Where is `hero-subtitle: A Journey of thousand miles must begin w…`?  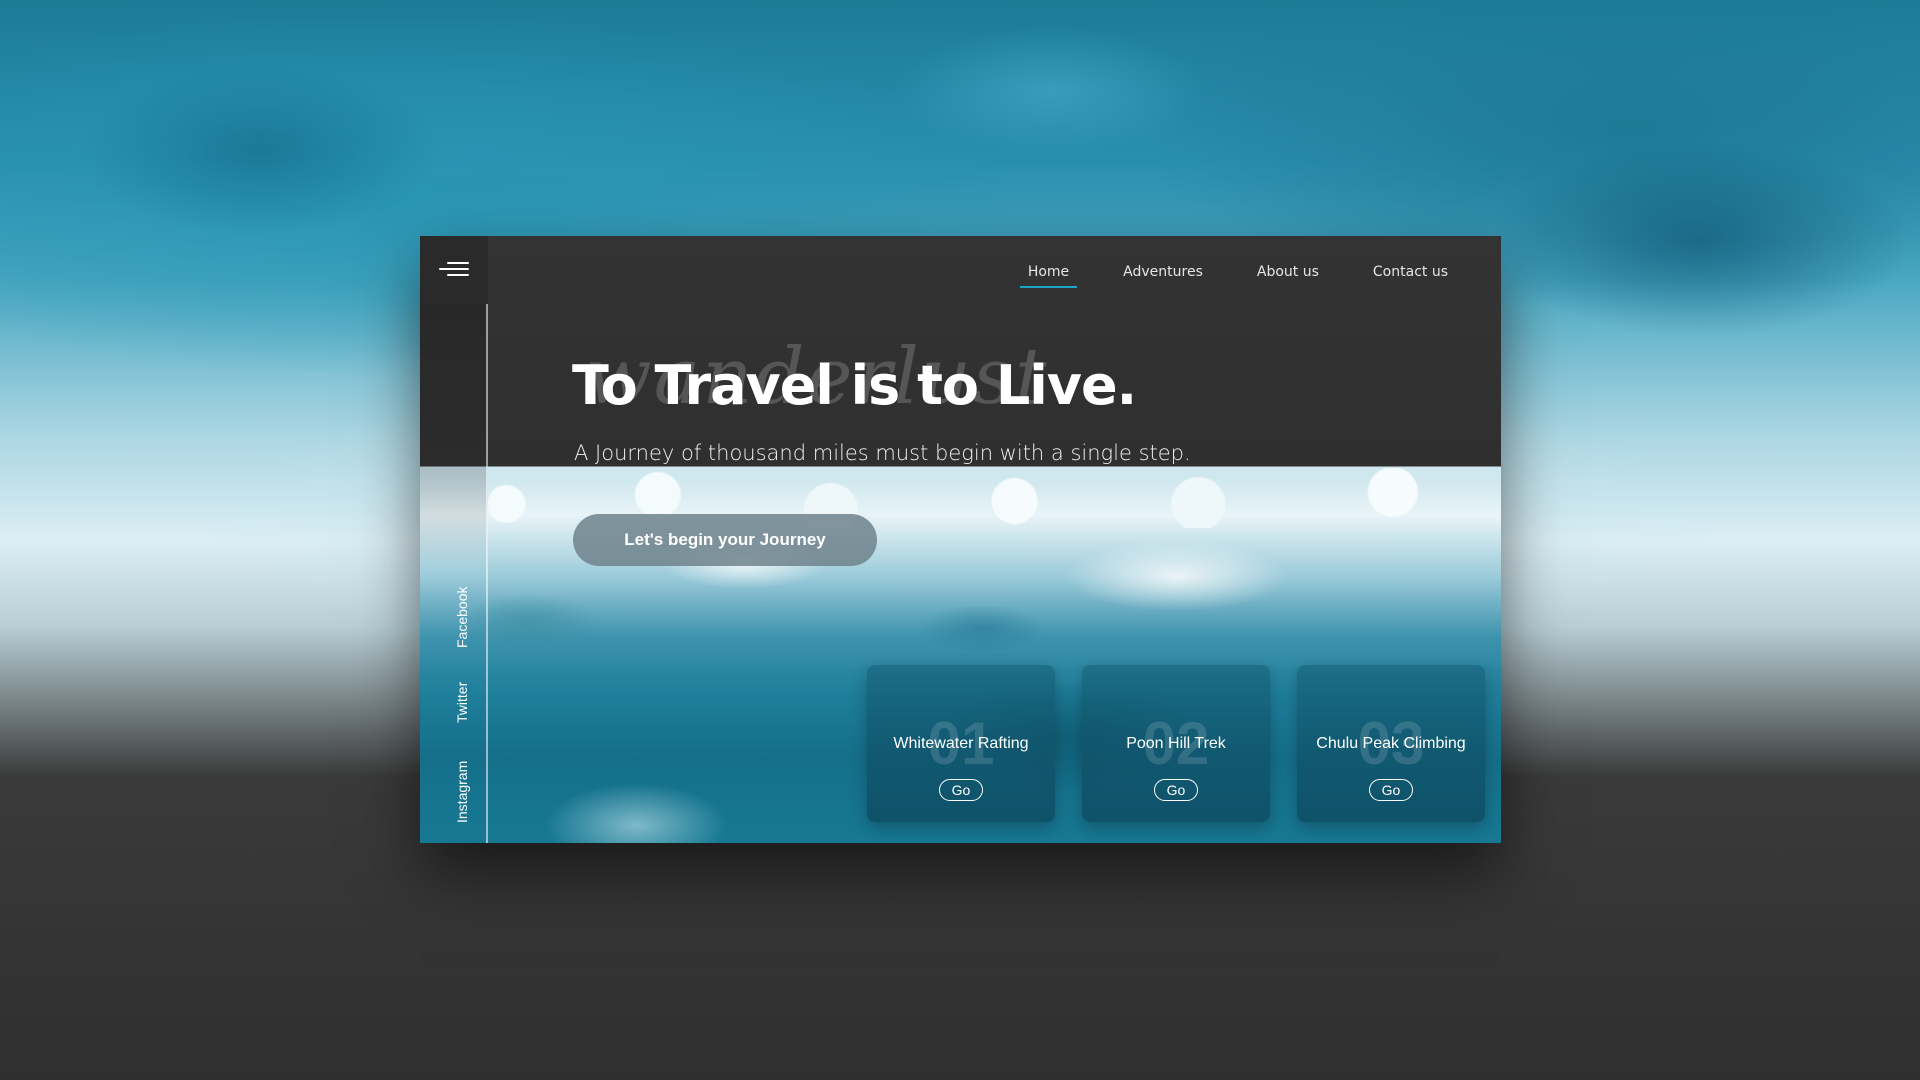
hero-subtitle: A Journey of thousand miles must begin w… is located at coordinates (882, 453).